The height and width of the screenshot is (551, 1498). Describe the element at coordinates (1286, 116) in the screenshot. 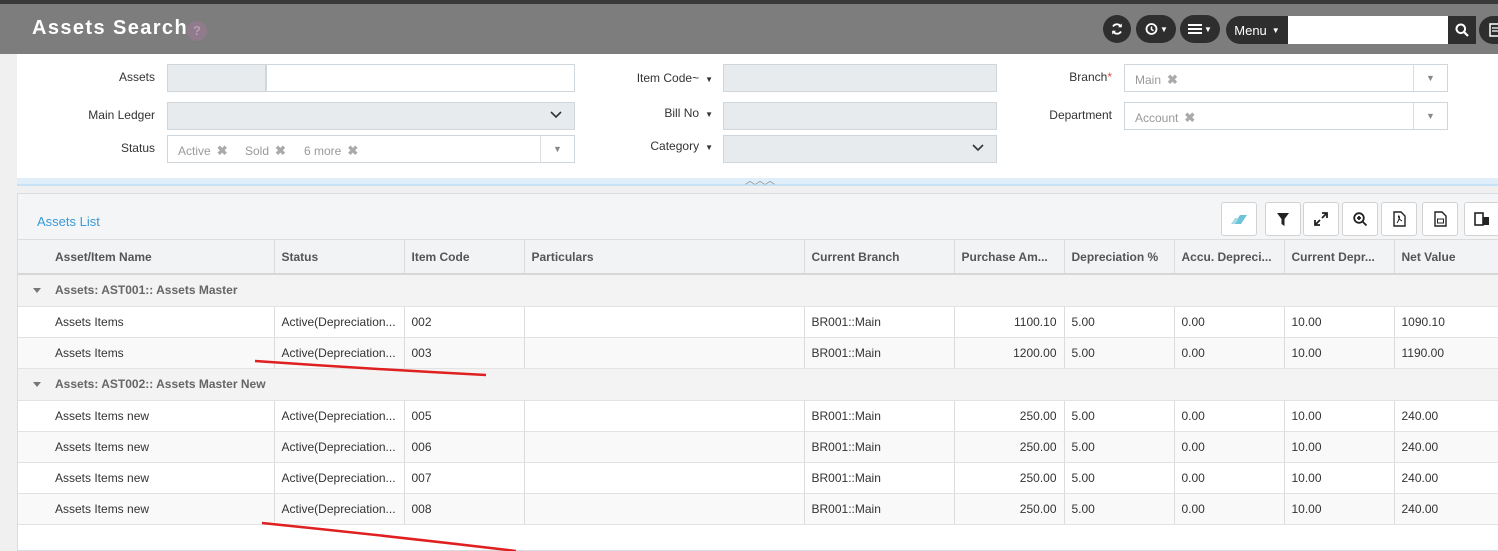

I see `department-multiselect: Account ✖ ▼` at that location.